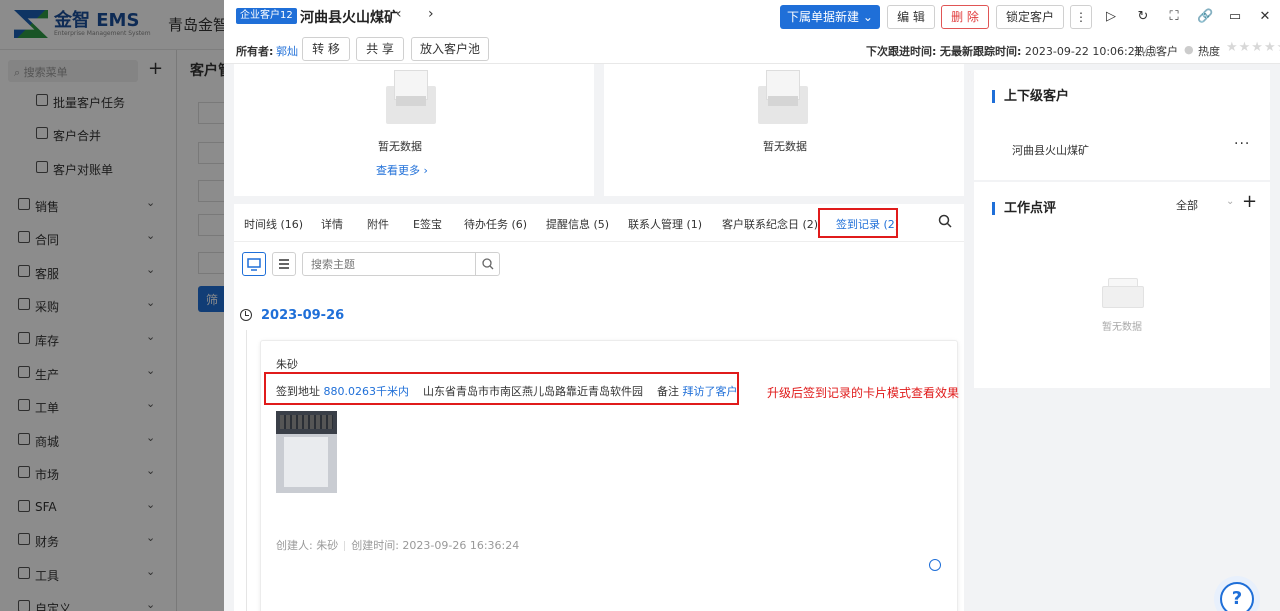 The image size is (1280, 611). Describe the element at coordinates (427, 224) in the screenshot. I see `tab-esign: E签宝` at that location.